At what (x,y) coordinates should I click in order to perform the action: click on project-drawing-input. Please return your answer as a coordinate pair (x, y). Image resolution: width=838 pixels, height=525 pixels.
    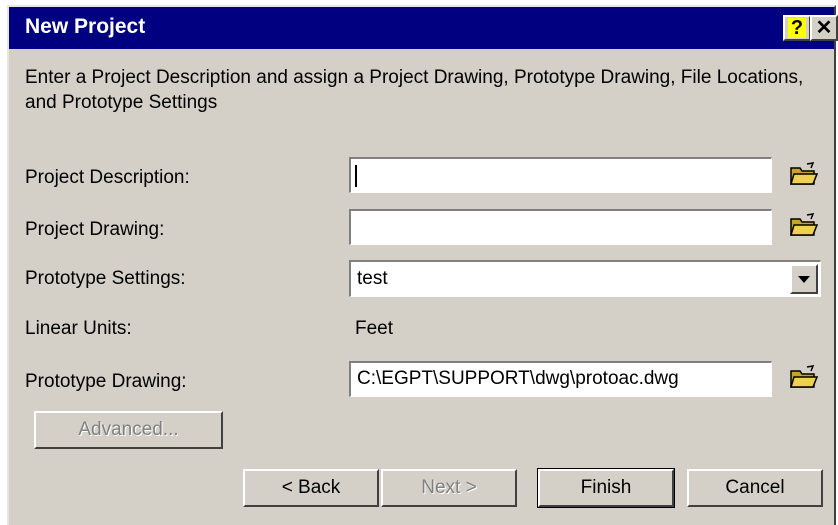
    Looking at the image, I should click on (560, 227).